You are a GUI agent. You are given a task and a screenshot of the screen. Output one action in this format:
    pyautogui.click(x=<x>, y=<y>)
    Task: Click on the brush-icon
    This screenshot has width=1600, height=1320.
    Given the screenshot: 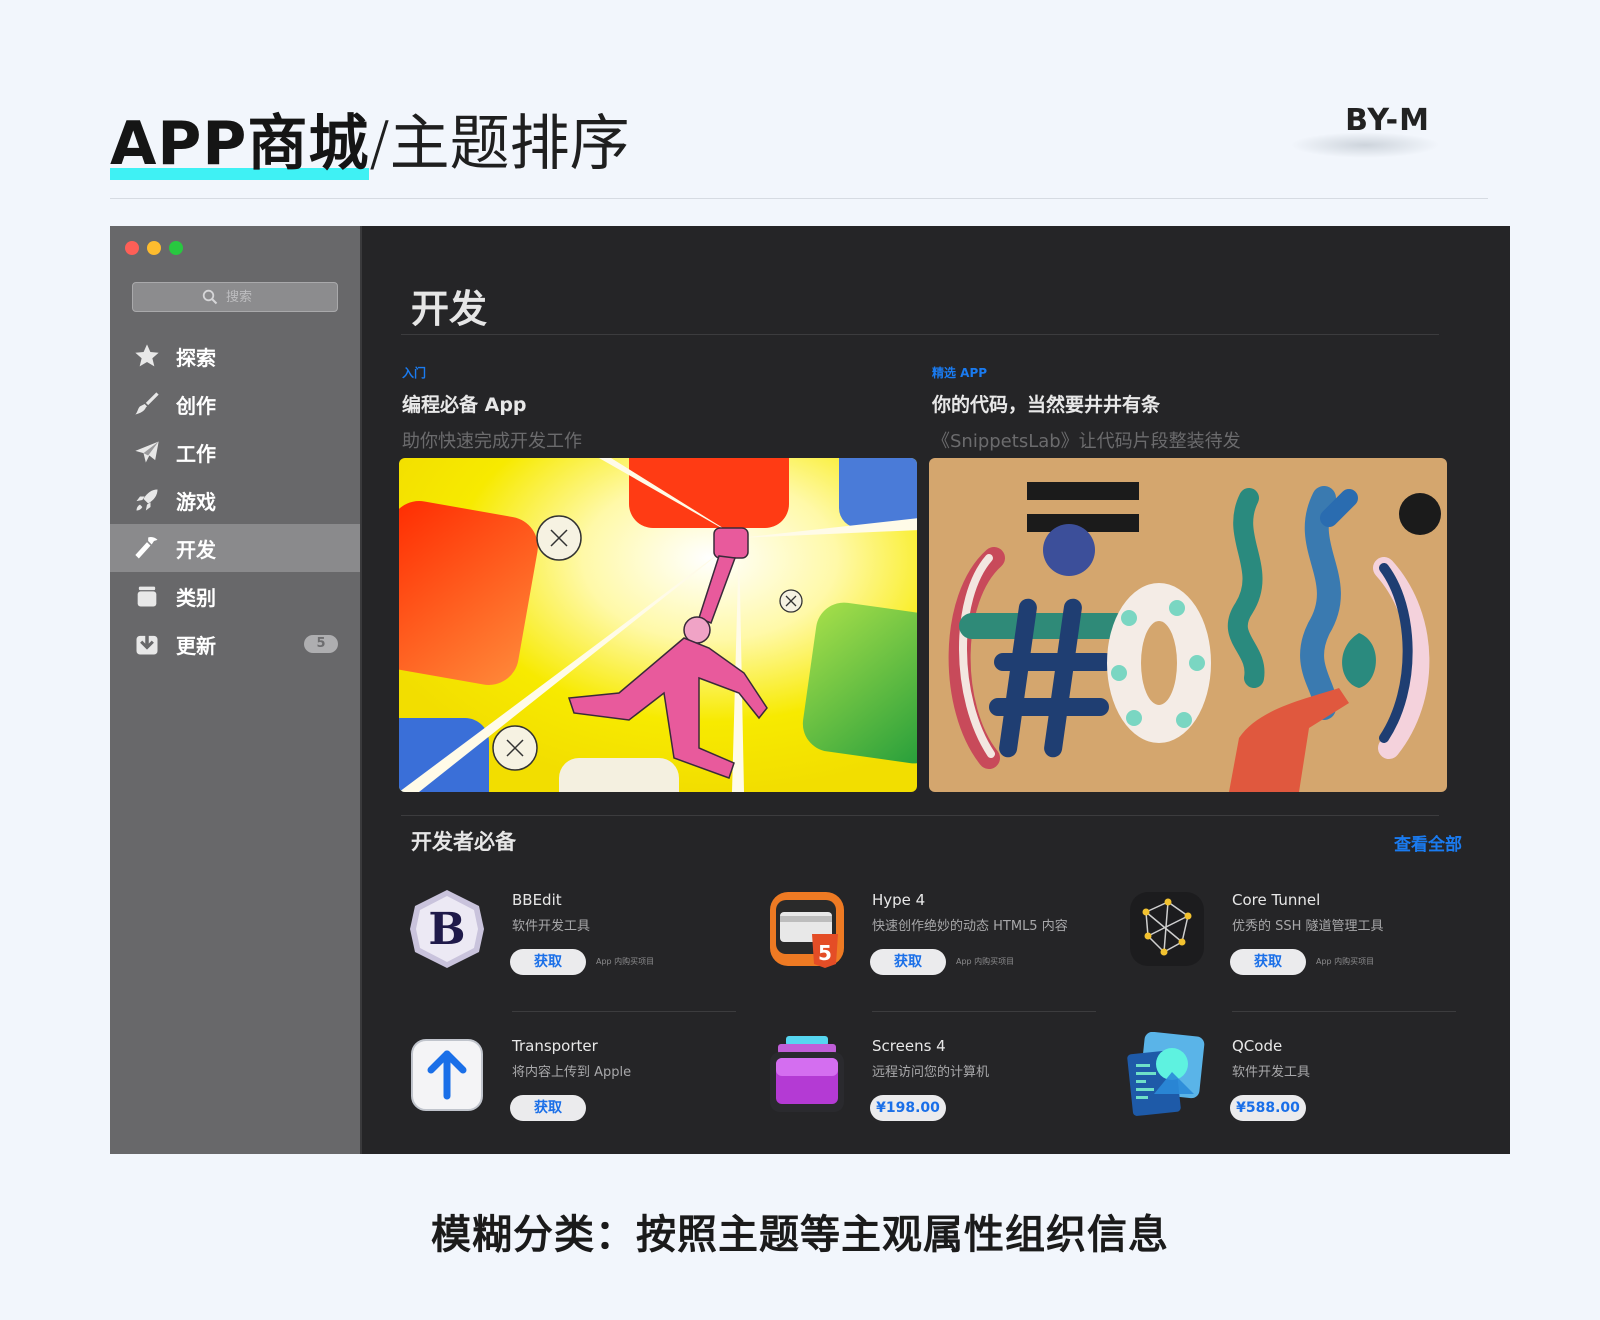 What is the action you would take?
    pyautogui.click(x=147, y=404)
    